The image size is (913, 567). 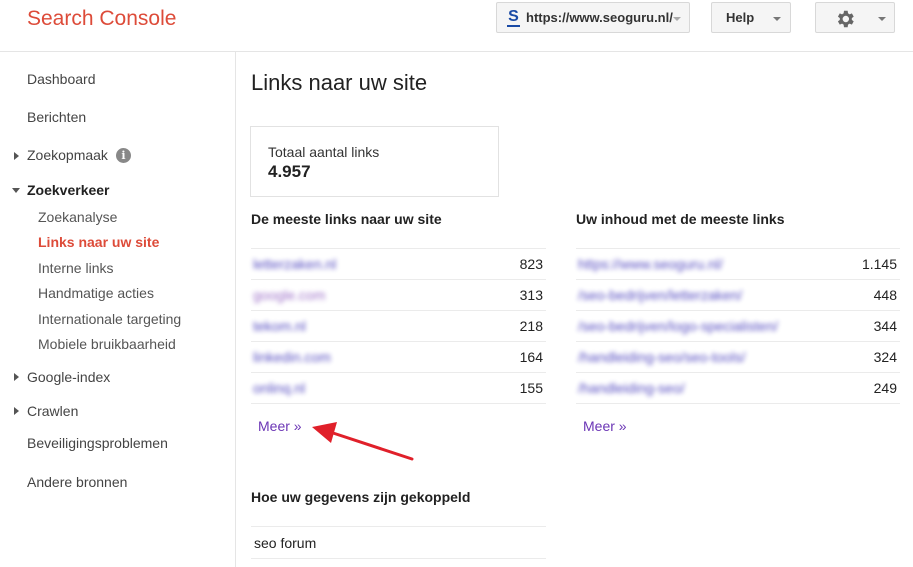 What do you see at coordinates (531, 264) in the screenshot?
I see `link-count: 823` at bounding box center [531, 264].